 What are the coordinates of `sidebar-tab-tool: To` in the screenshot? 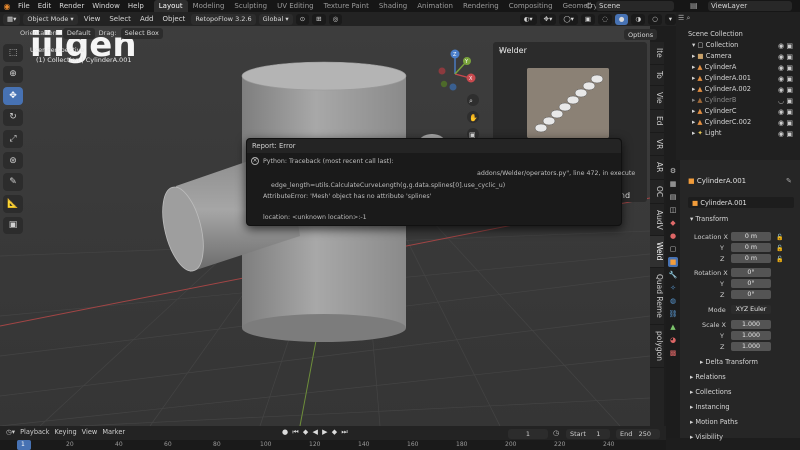 It's located at (657, 75).